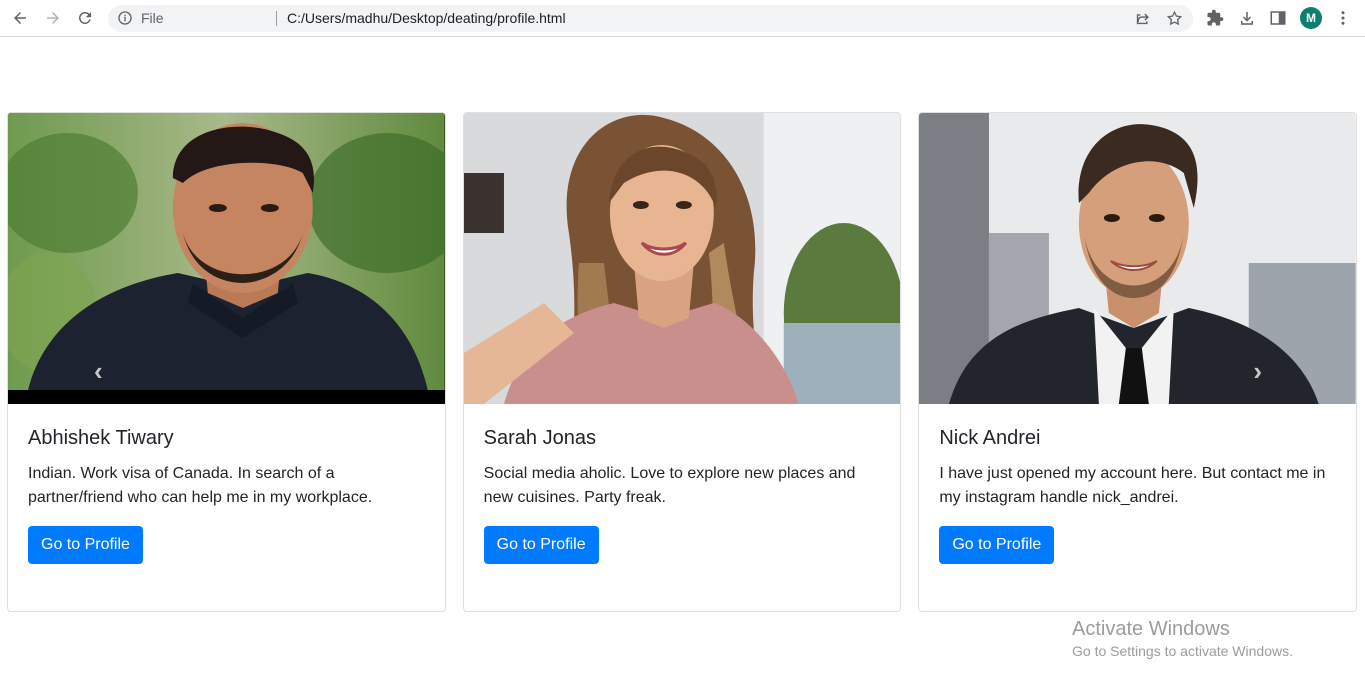 The width and height of the screenshot is (1365, 692). Describe the element at coordinates (1247, 18) in the screenshot. I see `download-icon` at that location.